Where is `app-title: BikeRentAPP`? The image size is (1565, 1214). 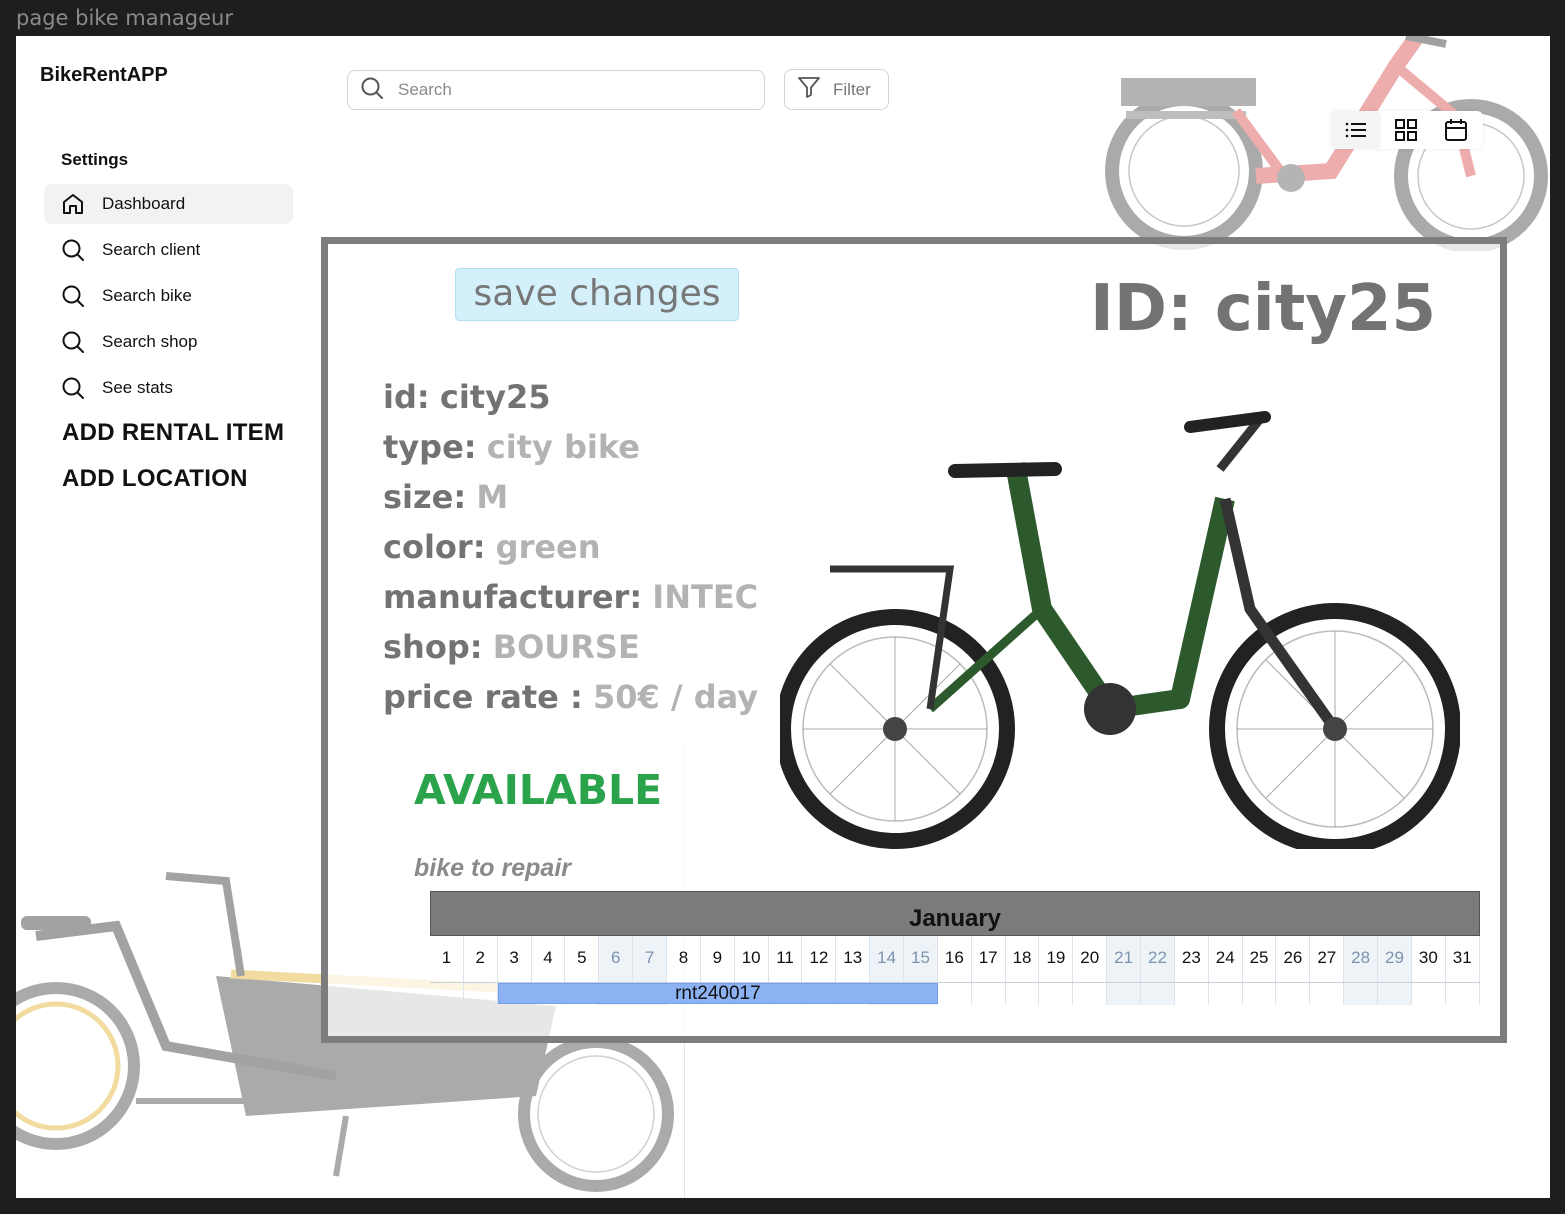
app-title: BikeRentAPP is located at coordinates (104, 75).